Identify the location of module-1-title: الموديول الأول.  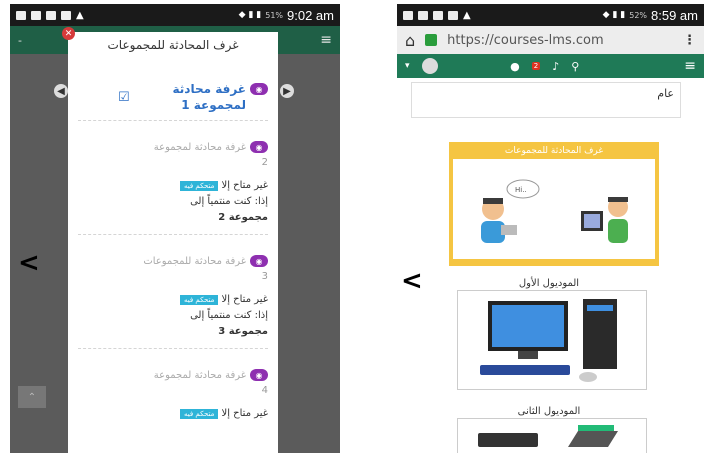
(549, 283).